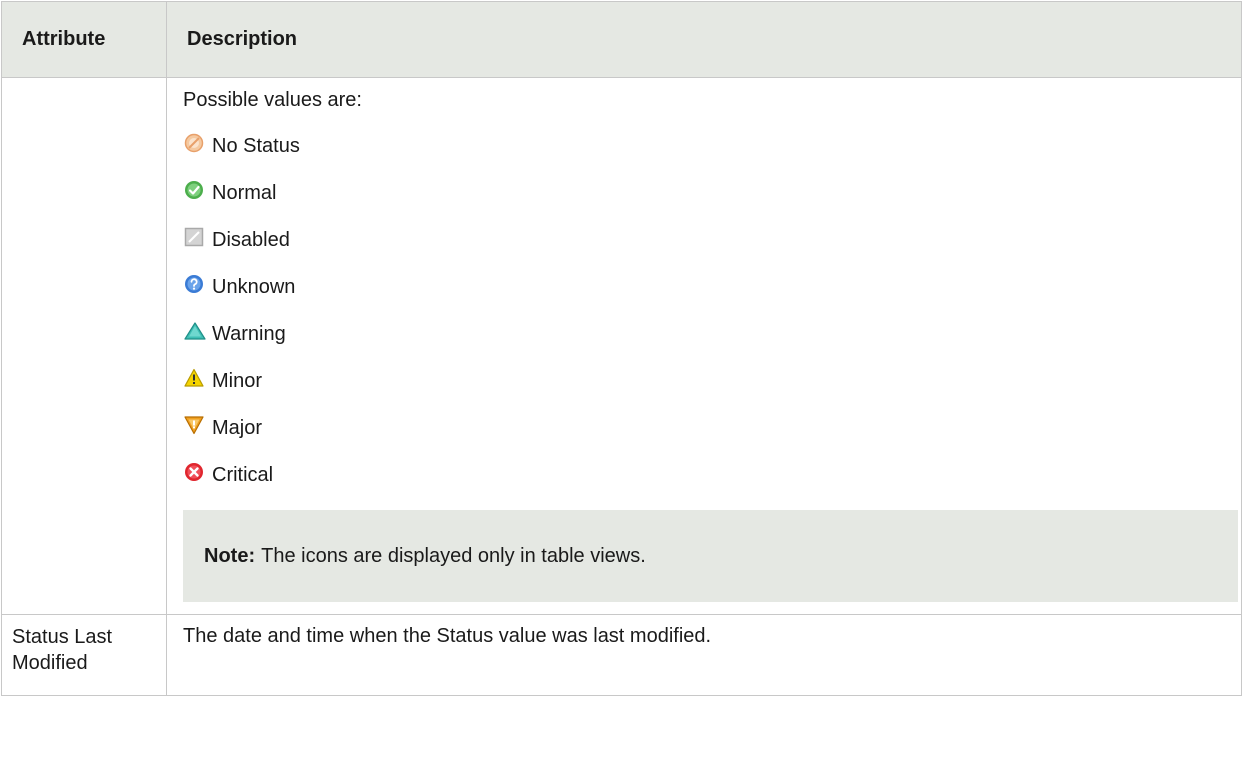 The image size is (1243, 782). What do you see at coordinates (194, 472) in the screenshot?
I see `critical-icon` at bounding box center [194, 472].